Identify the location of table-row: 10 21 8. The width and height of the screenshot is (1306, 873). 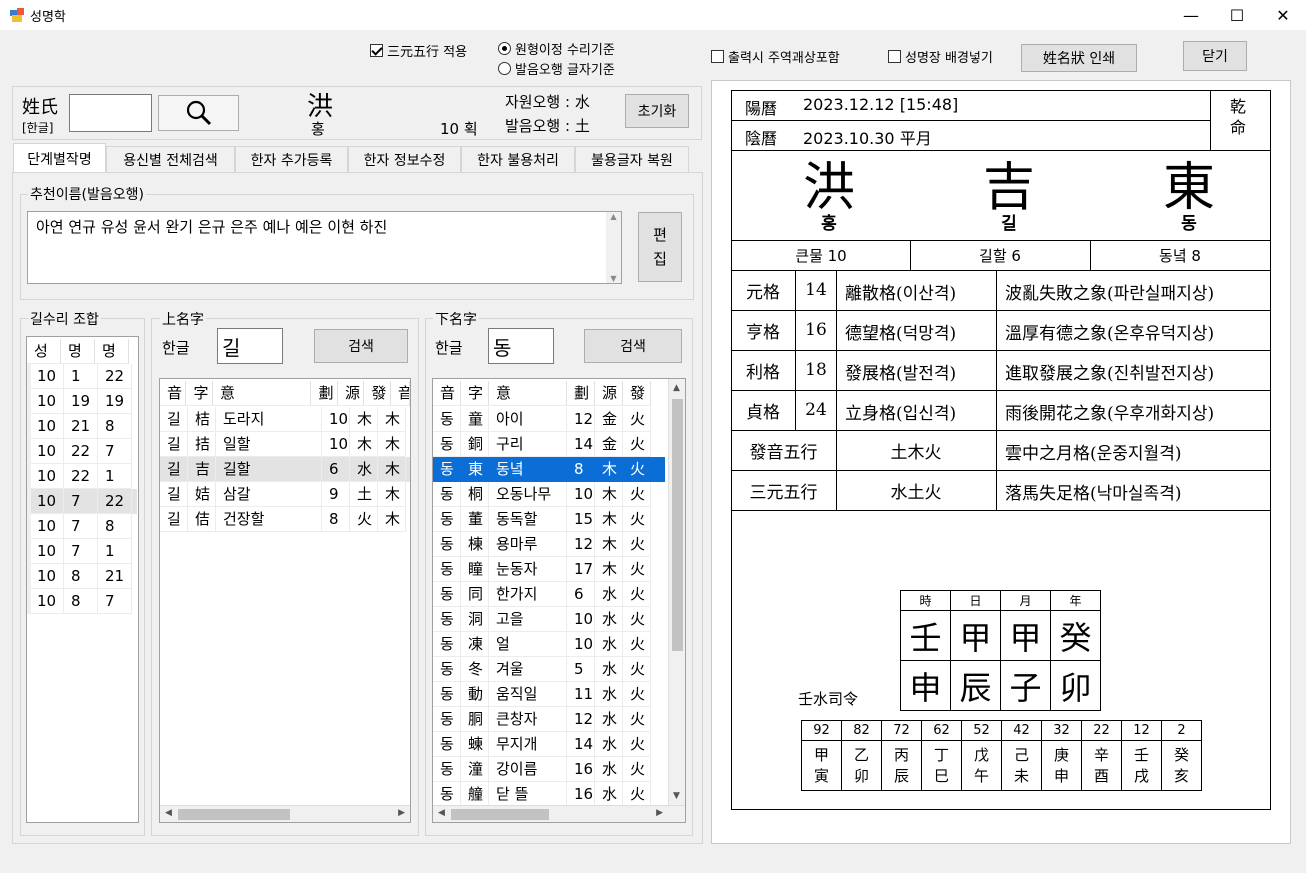
(83, 426).